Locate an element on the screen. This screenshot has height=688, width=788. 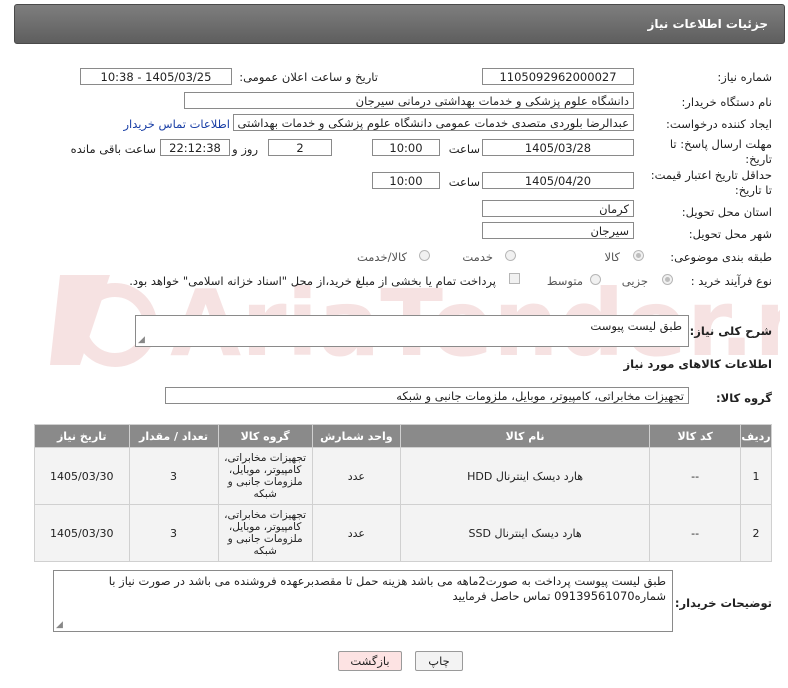
announce-datetime-field: 1405/03/25 - 10:38 is located at coordinates (156, 76).